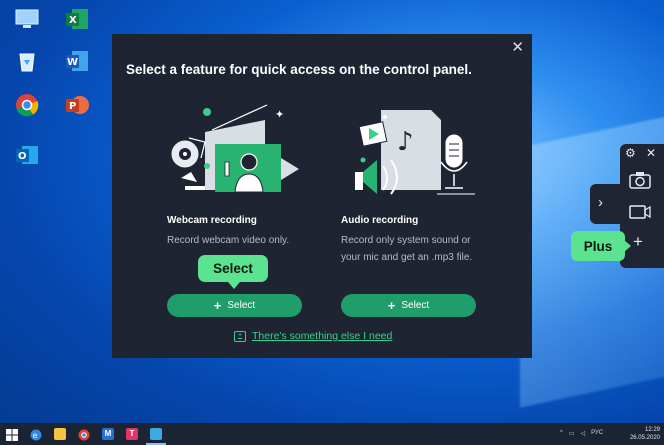  What do you see at coordinates (640, 182) in the screenshot?
I see `camera-icon` at bounding box center [640, 182].